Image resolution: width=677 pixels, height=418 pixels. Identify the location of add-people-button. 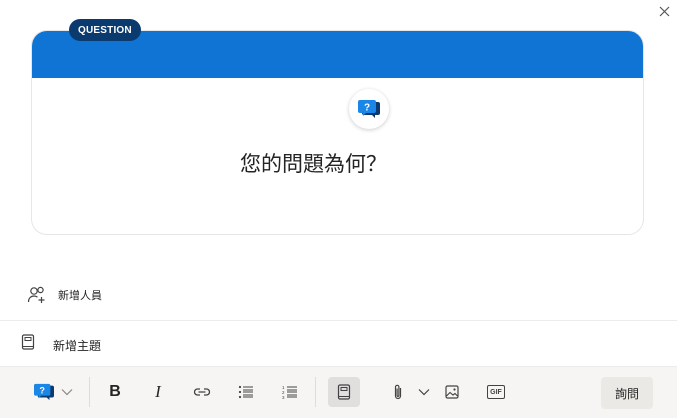
(37, 297).